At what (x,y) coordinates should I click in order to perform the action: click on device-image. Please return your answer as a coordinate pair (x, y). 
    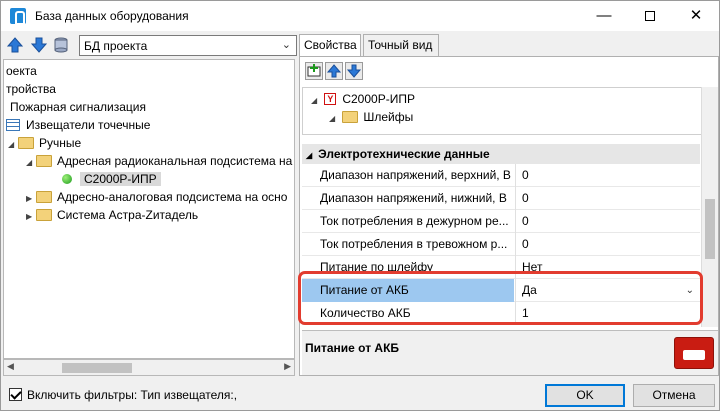
    Looking at the image, I should click on (694, 353).